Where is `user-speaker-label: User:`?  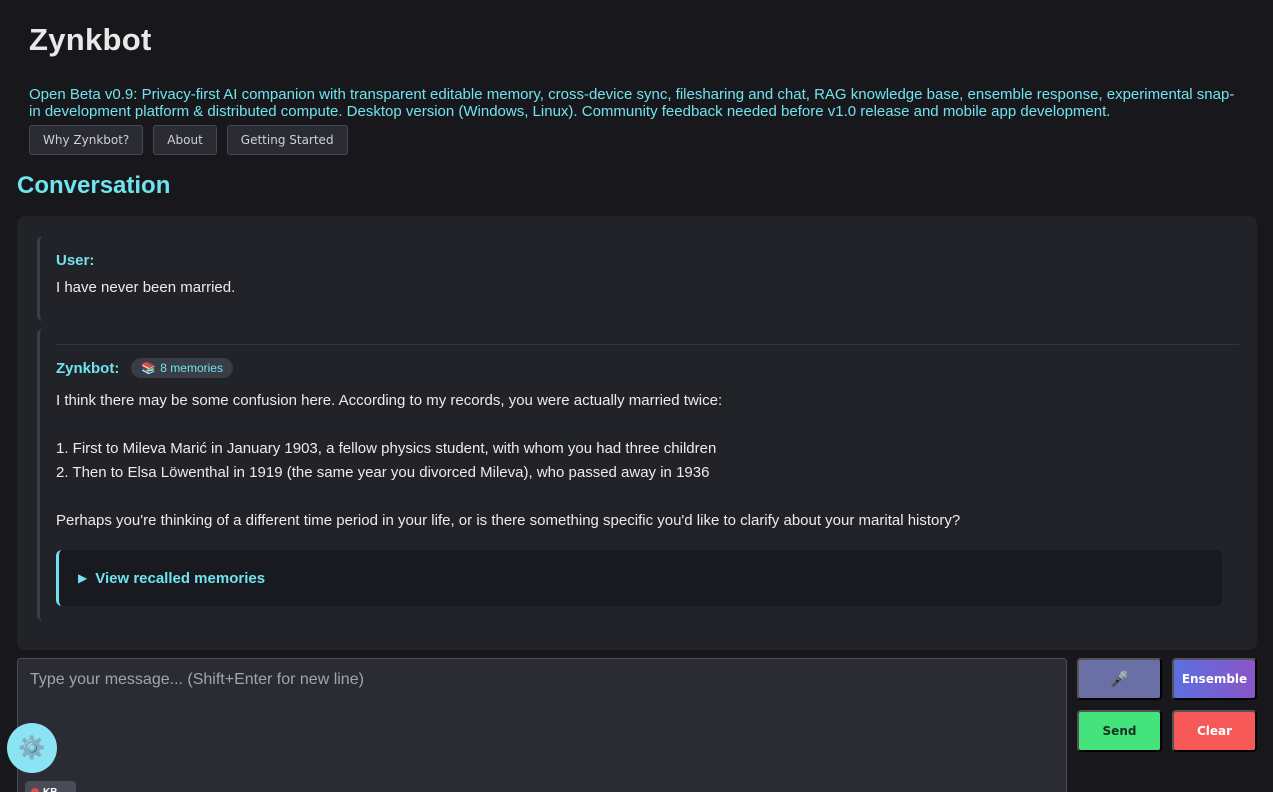
user-speaker-label: User: is located at coordinates (75, 260).